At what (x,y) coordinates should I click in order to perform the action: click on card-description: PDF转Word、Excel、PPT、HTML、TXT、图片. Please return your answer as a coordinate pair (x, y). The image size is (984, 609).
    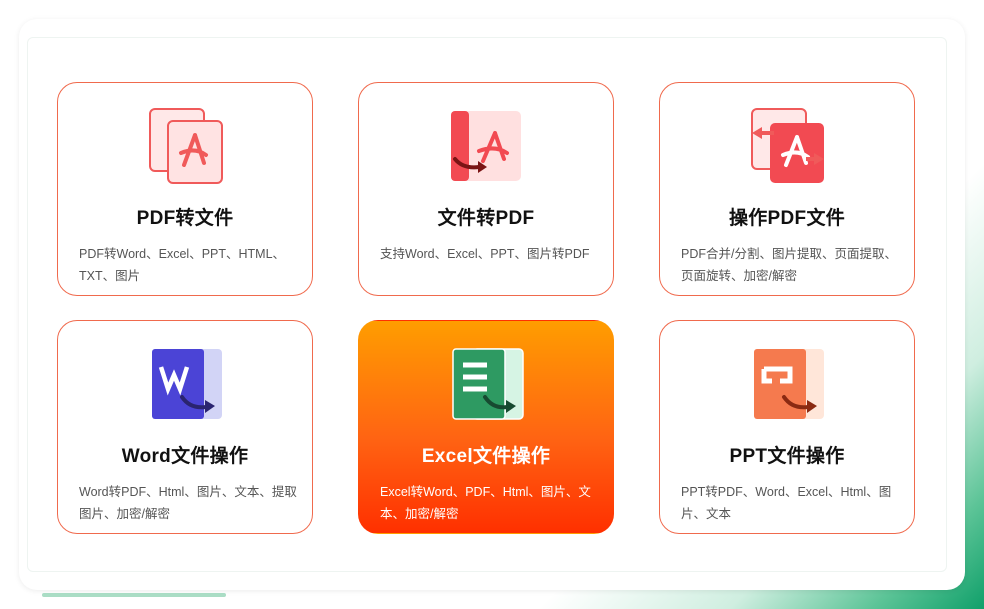
    Looking at the image, I should click on (182, 265).